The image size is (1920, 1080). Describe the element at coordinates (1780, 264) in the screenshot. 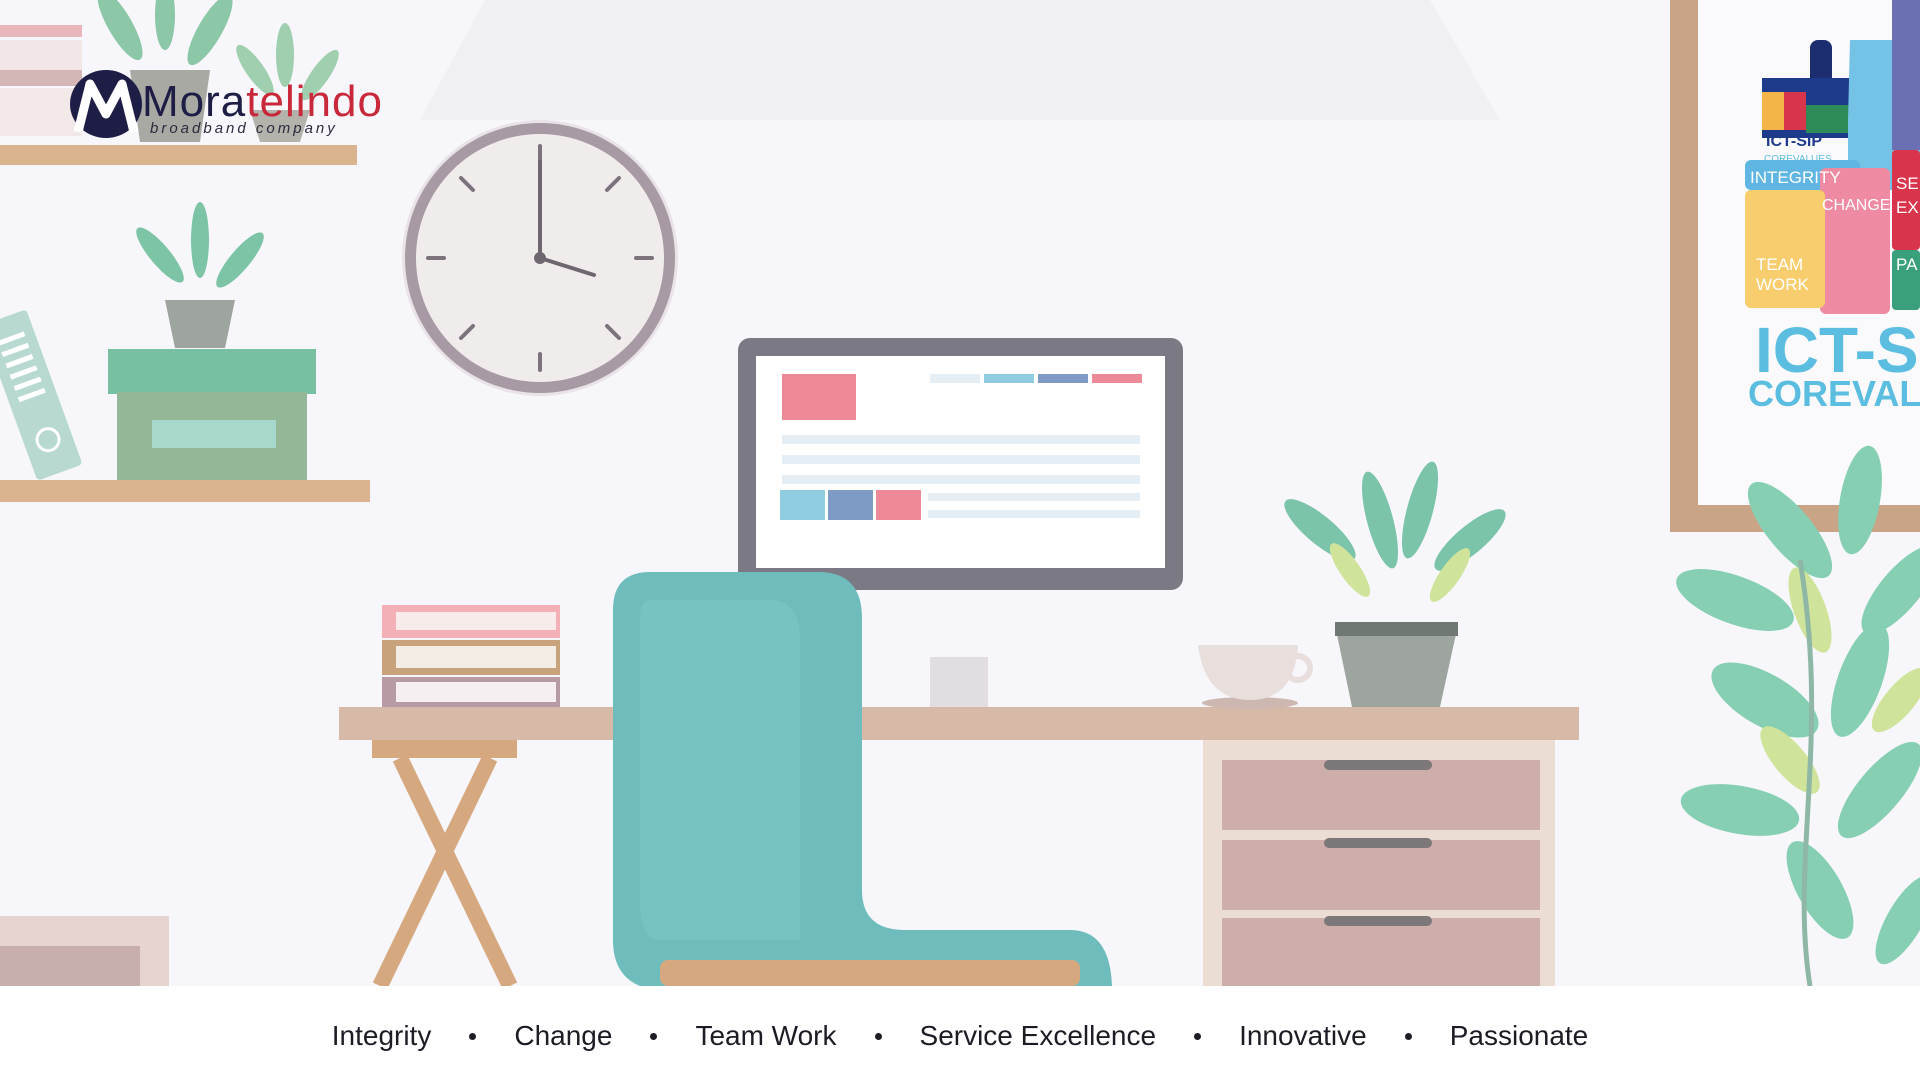

I see `poster-label-team: TEAM` at that location.